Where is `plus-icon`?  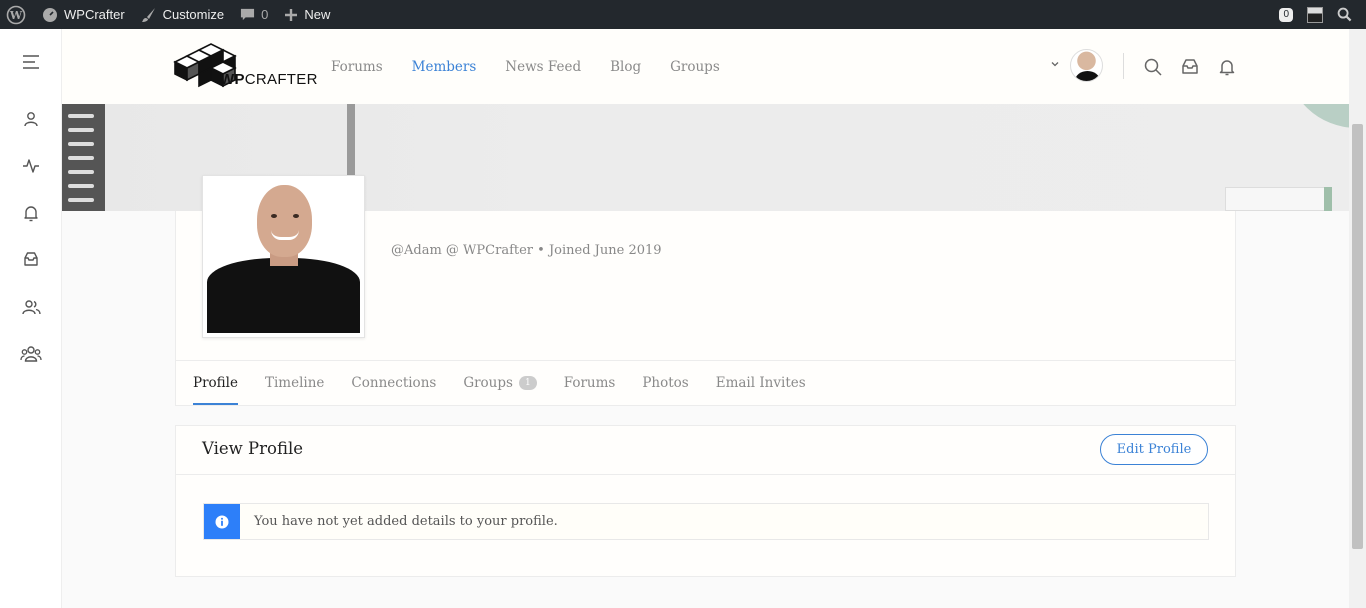
plus-icon is located at coordinates (291, 14).